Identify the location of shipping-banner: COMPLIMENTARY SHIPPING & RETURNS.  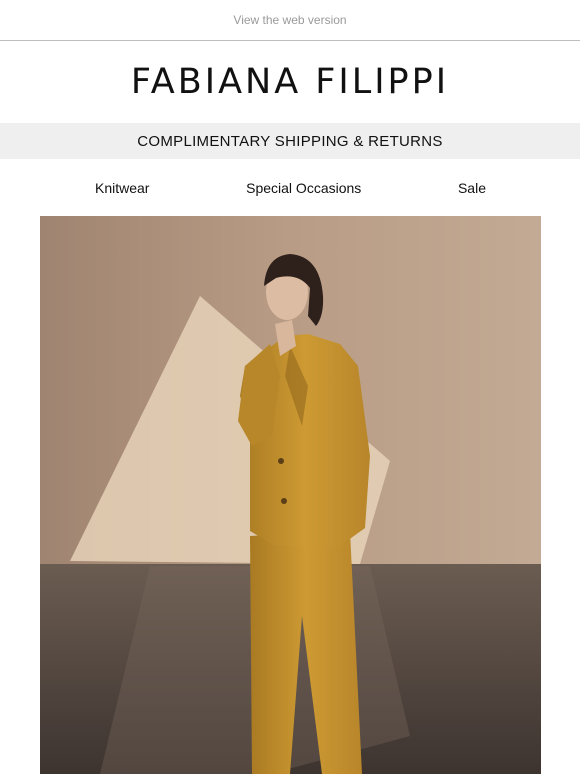
(290, 141).